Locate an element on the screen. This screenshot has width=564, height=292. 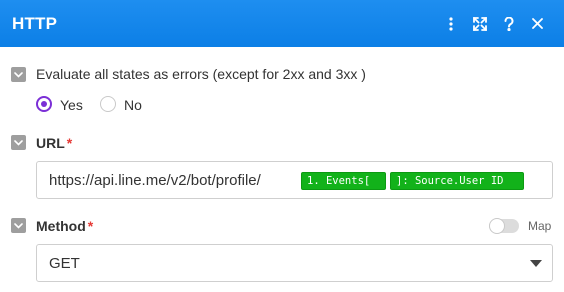
help-button is located at coordinates (508, 23).